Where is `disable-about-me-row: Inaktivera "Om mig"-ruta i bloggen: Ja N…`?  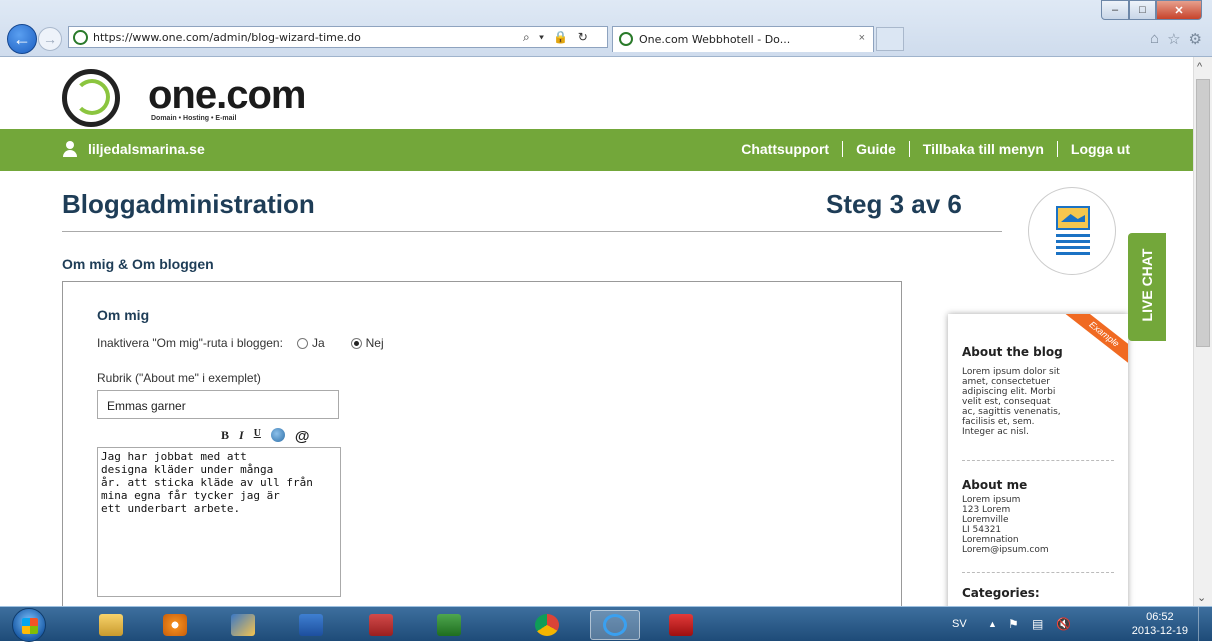 disable-about-me-row: Inaktivera "Om mig"-ruta i bloggen: Ja N… is located at coordinates (240, 343).